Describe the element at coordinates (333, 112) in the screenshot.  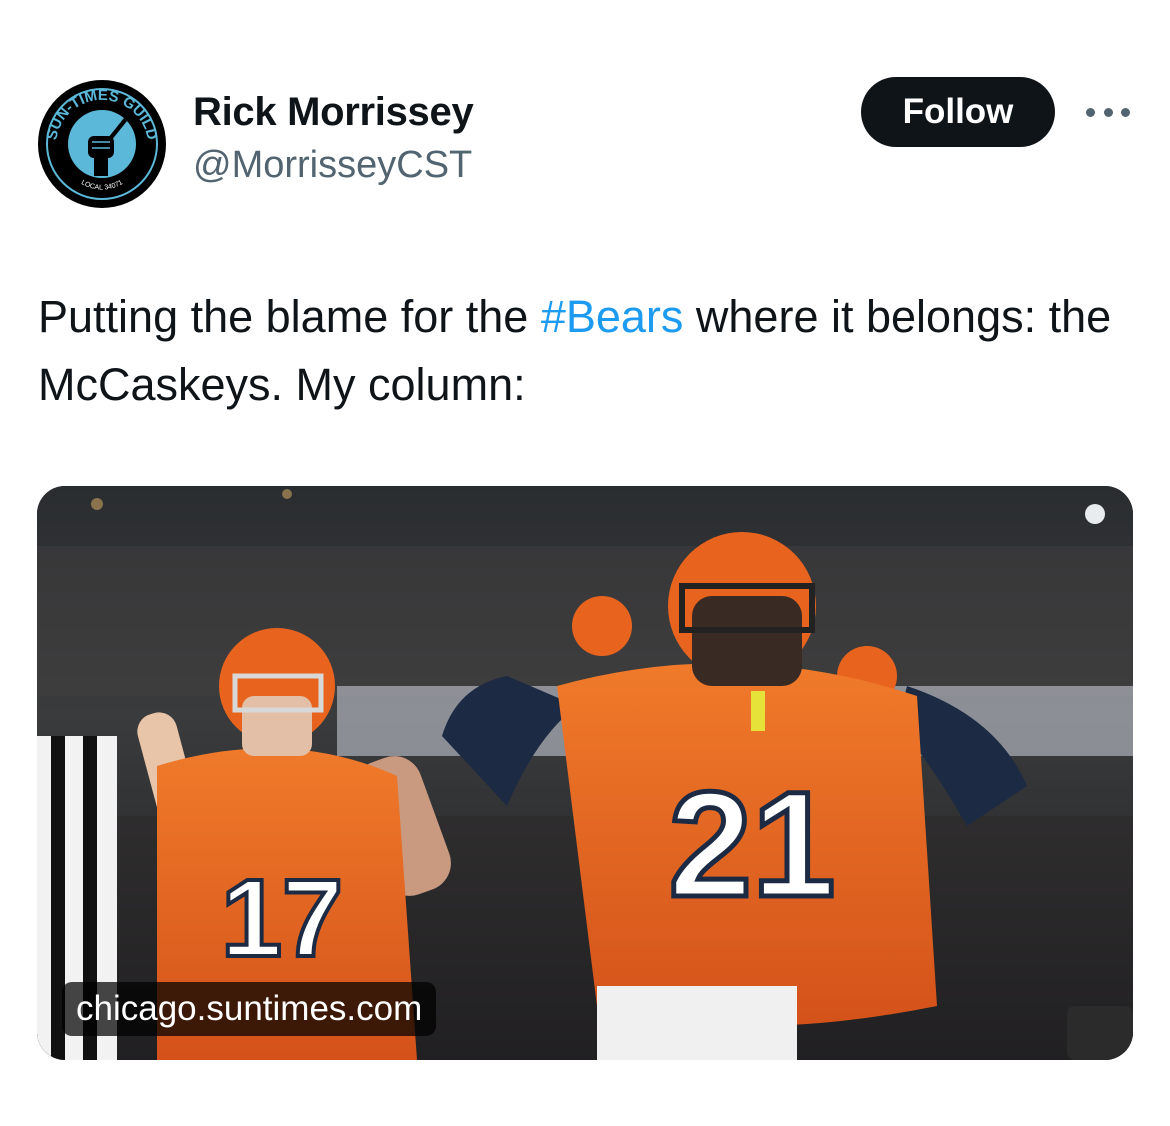
I see `author-display-name: Rick Morrissey` at that location.